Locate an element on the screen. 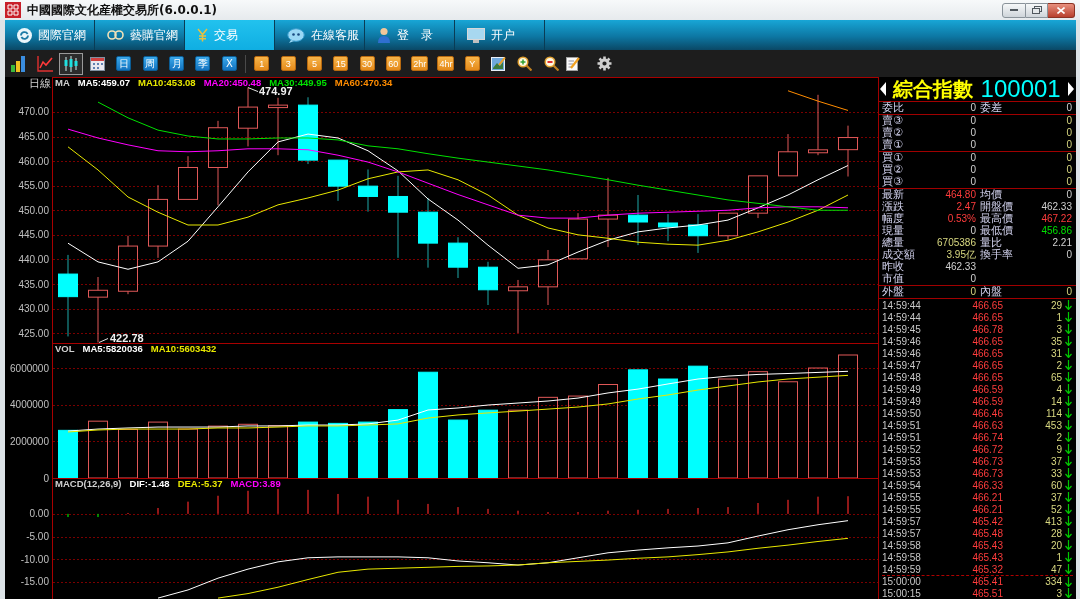 The image size is (1080, 599). bid-label: 買① is located at coordinates (892, 158).